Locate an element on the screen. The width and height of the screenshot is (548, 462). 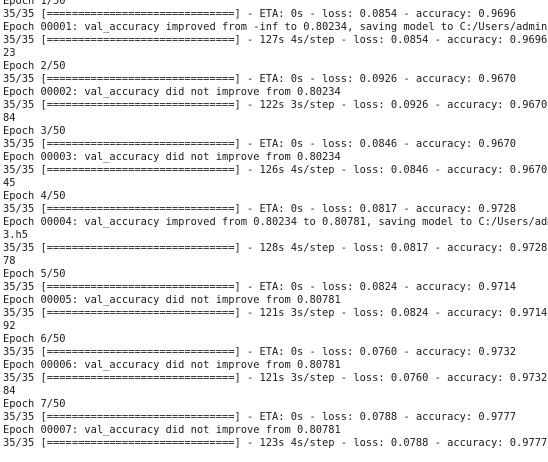
console-line: 45 is located at coordinates (9, 183).